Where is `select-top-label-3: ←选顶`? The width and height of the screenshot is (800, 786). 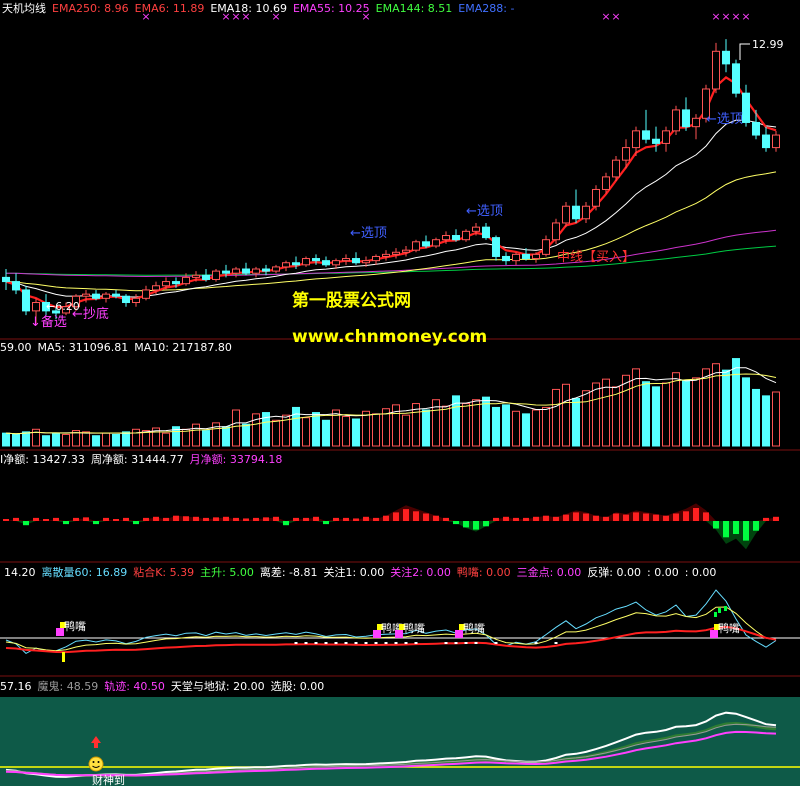 select-top-label-3: ←选顶 is located at coordinates (724, 119).